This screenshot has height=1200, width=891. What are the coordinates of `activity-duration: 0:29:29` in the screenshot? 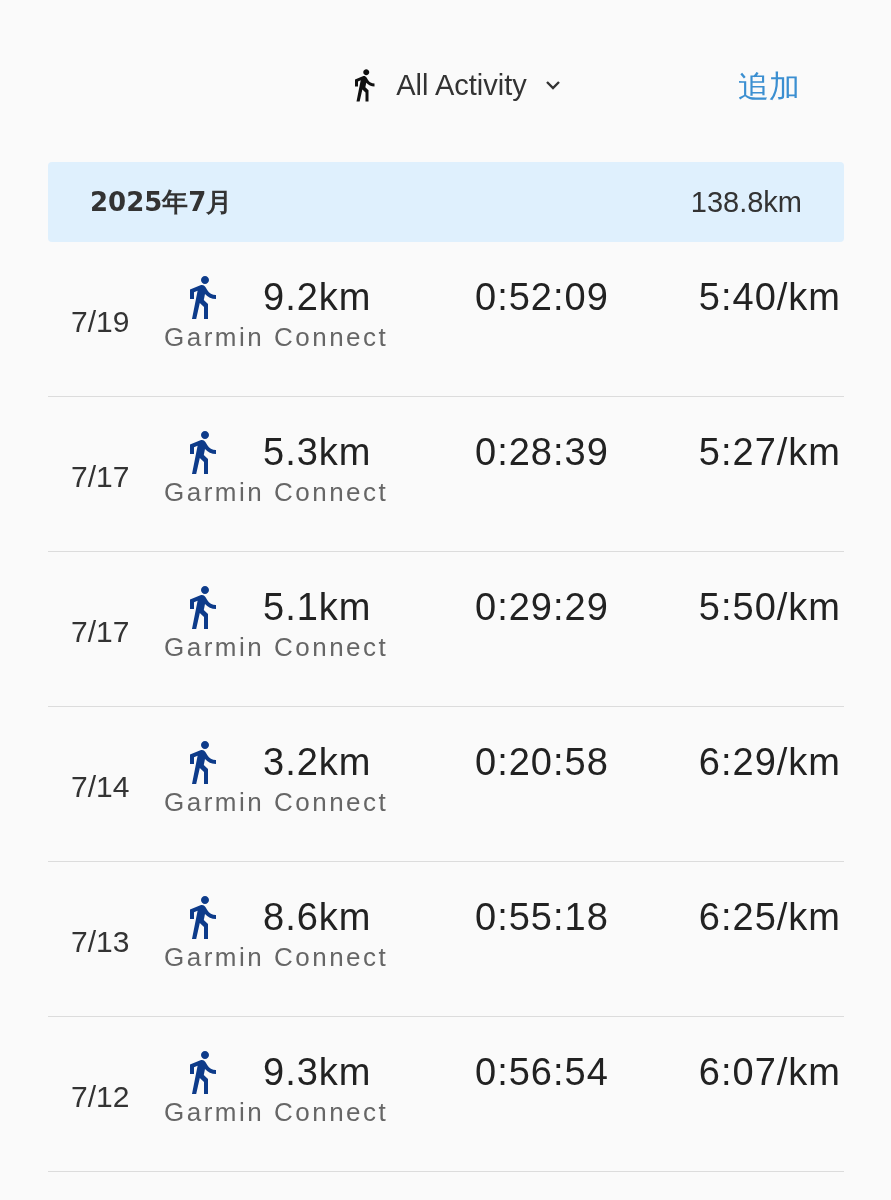 It's located at (542, 607).